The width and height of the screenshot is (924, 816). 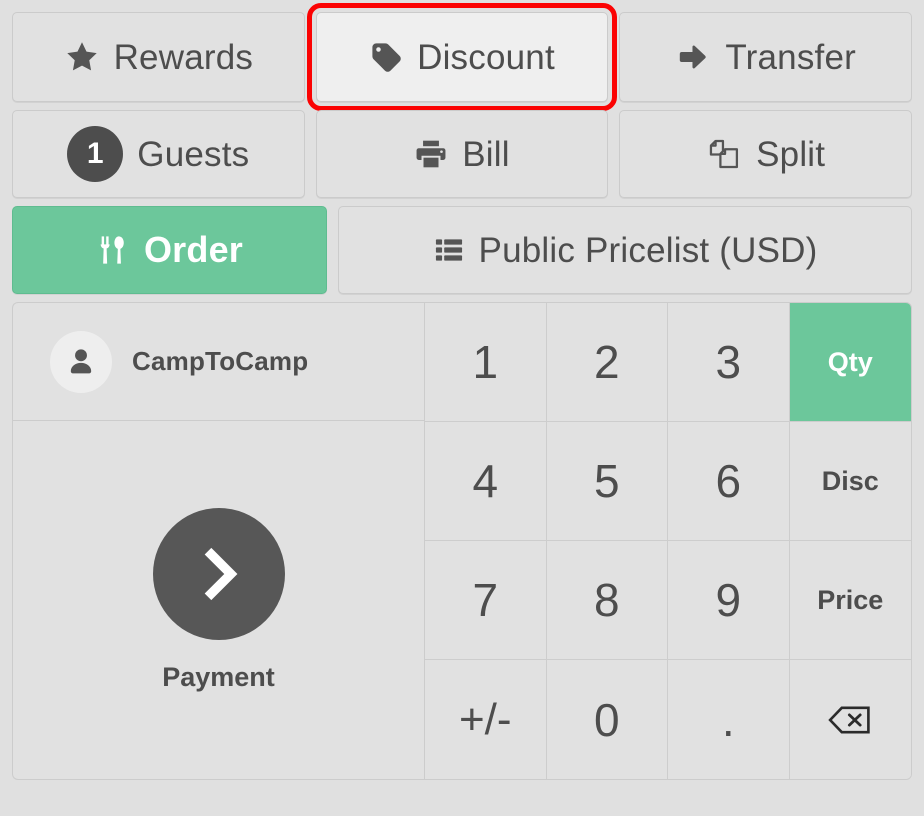 I want to click on cutlery-icon, so click(x=113, y=250).